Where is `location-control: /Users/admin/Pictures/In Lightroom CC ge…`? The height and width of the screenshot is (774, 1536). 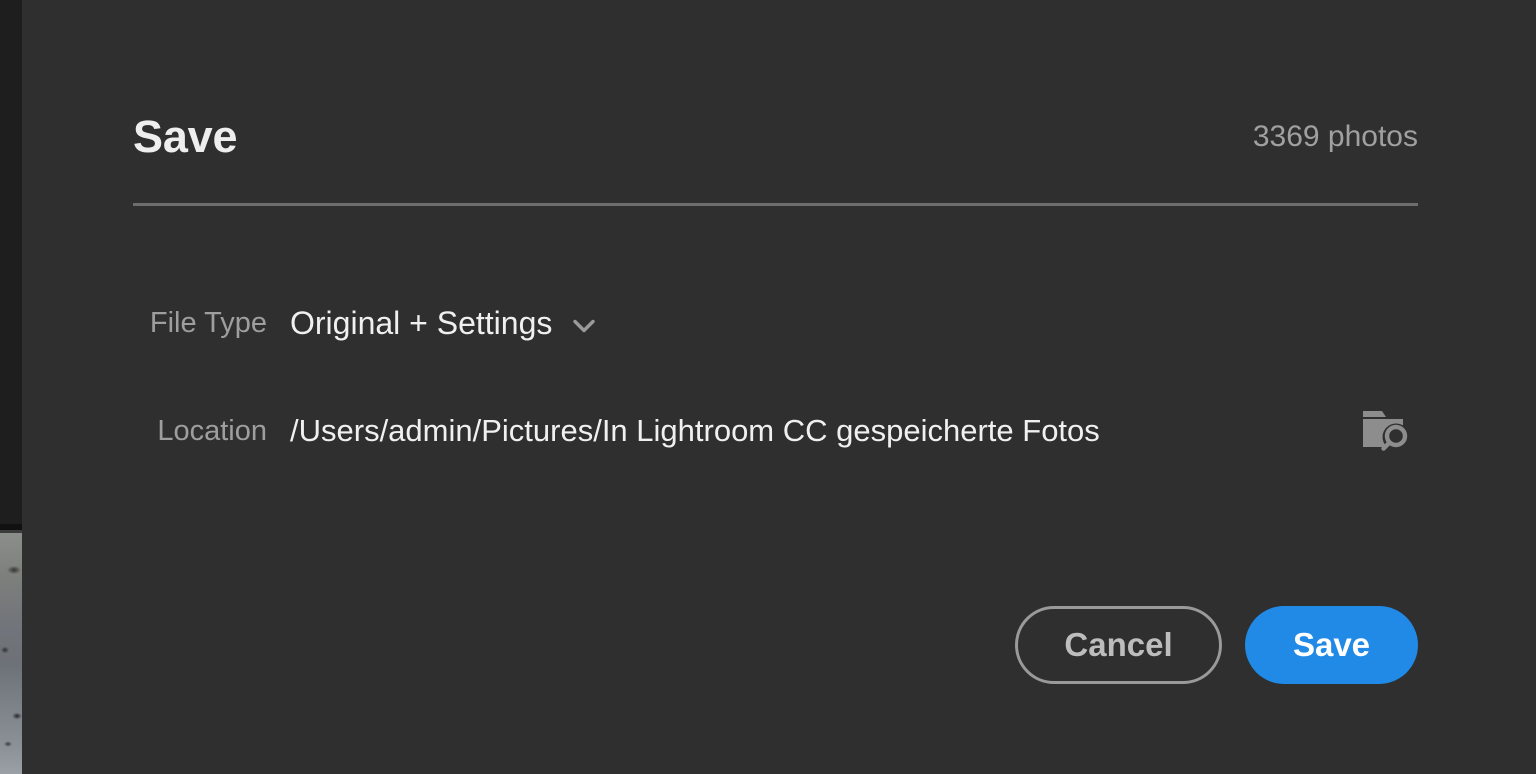 location-control: /Users/admin/Pictures/In Lightroom CC ge… is located at coordinates (842, 431).